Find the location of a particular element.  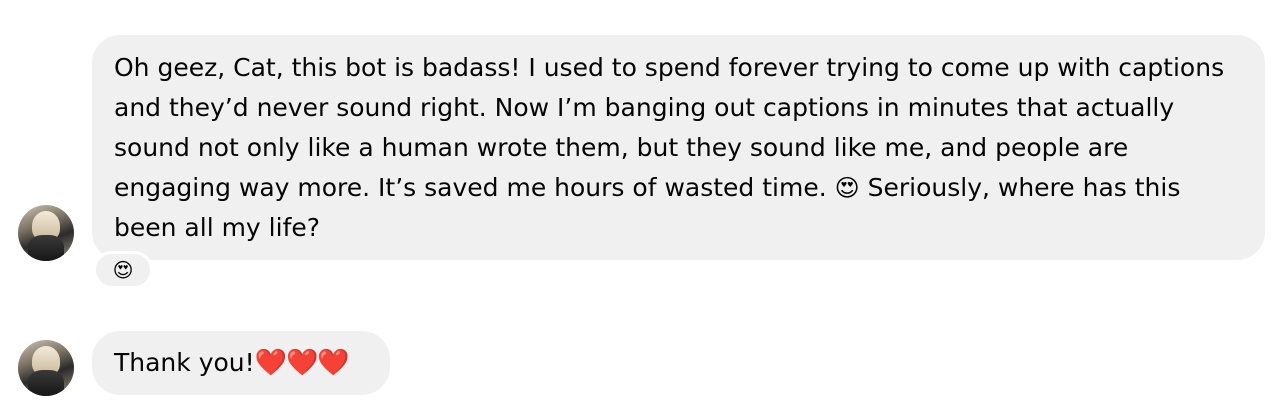

heart-eyes-emoji-icon: 😍 is located at coordinates (847, 188).